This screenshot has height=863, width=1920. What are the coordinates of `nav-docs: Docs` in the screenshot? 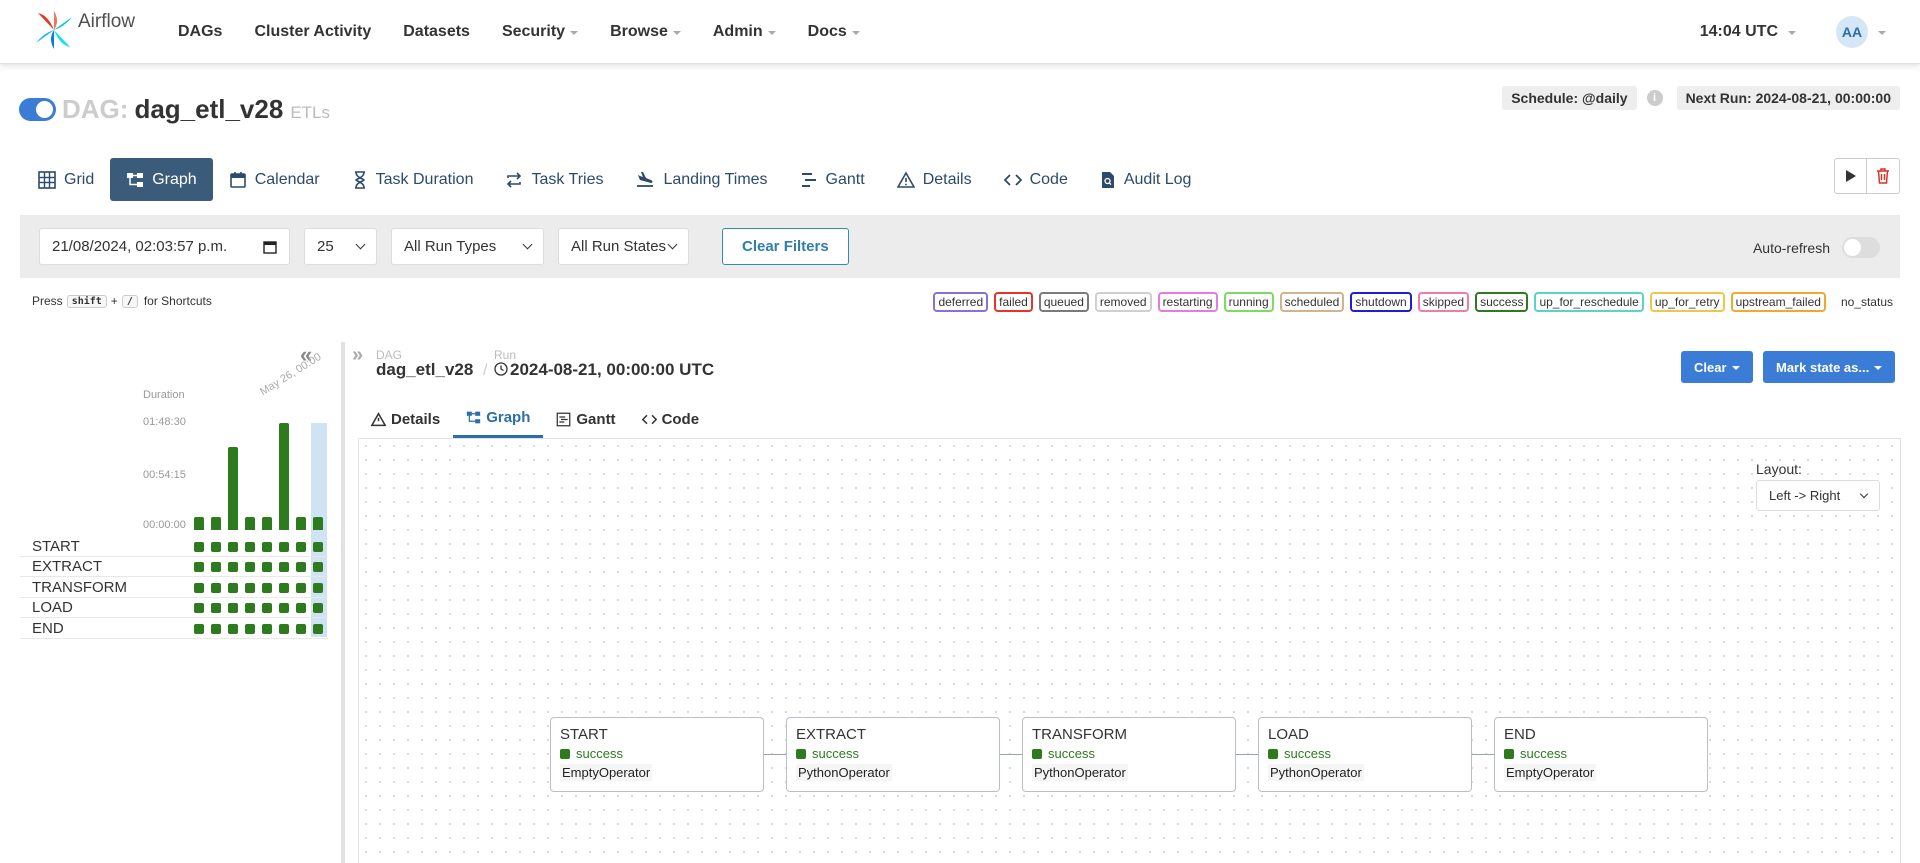 It's located at (834, 32).